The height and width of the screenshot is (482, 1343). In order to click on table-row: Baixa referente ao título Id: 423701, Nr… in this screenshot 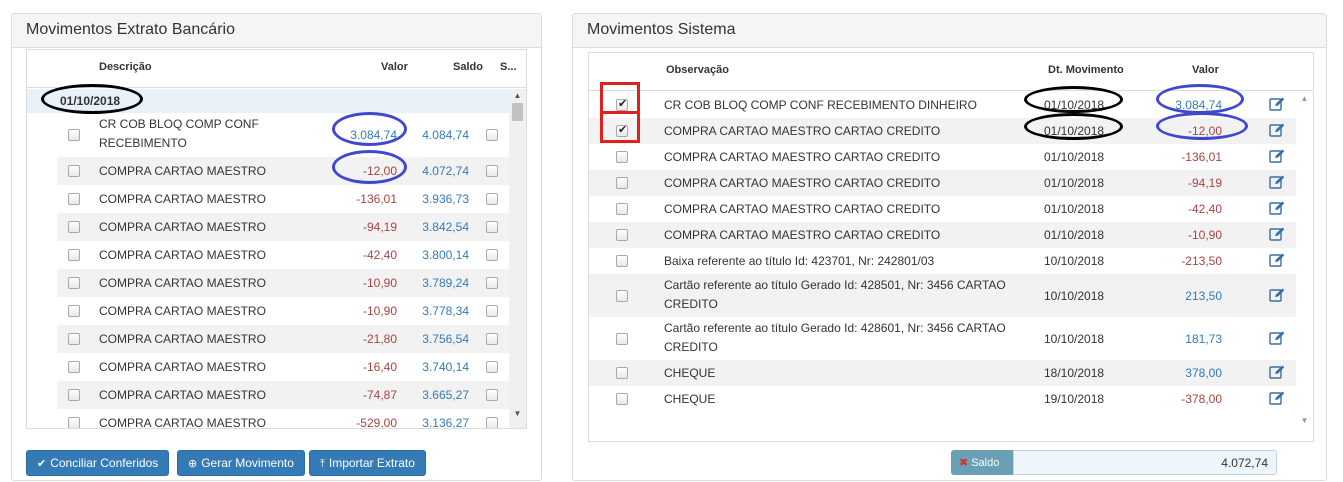, I will do `click(943, 261)`.